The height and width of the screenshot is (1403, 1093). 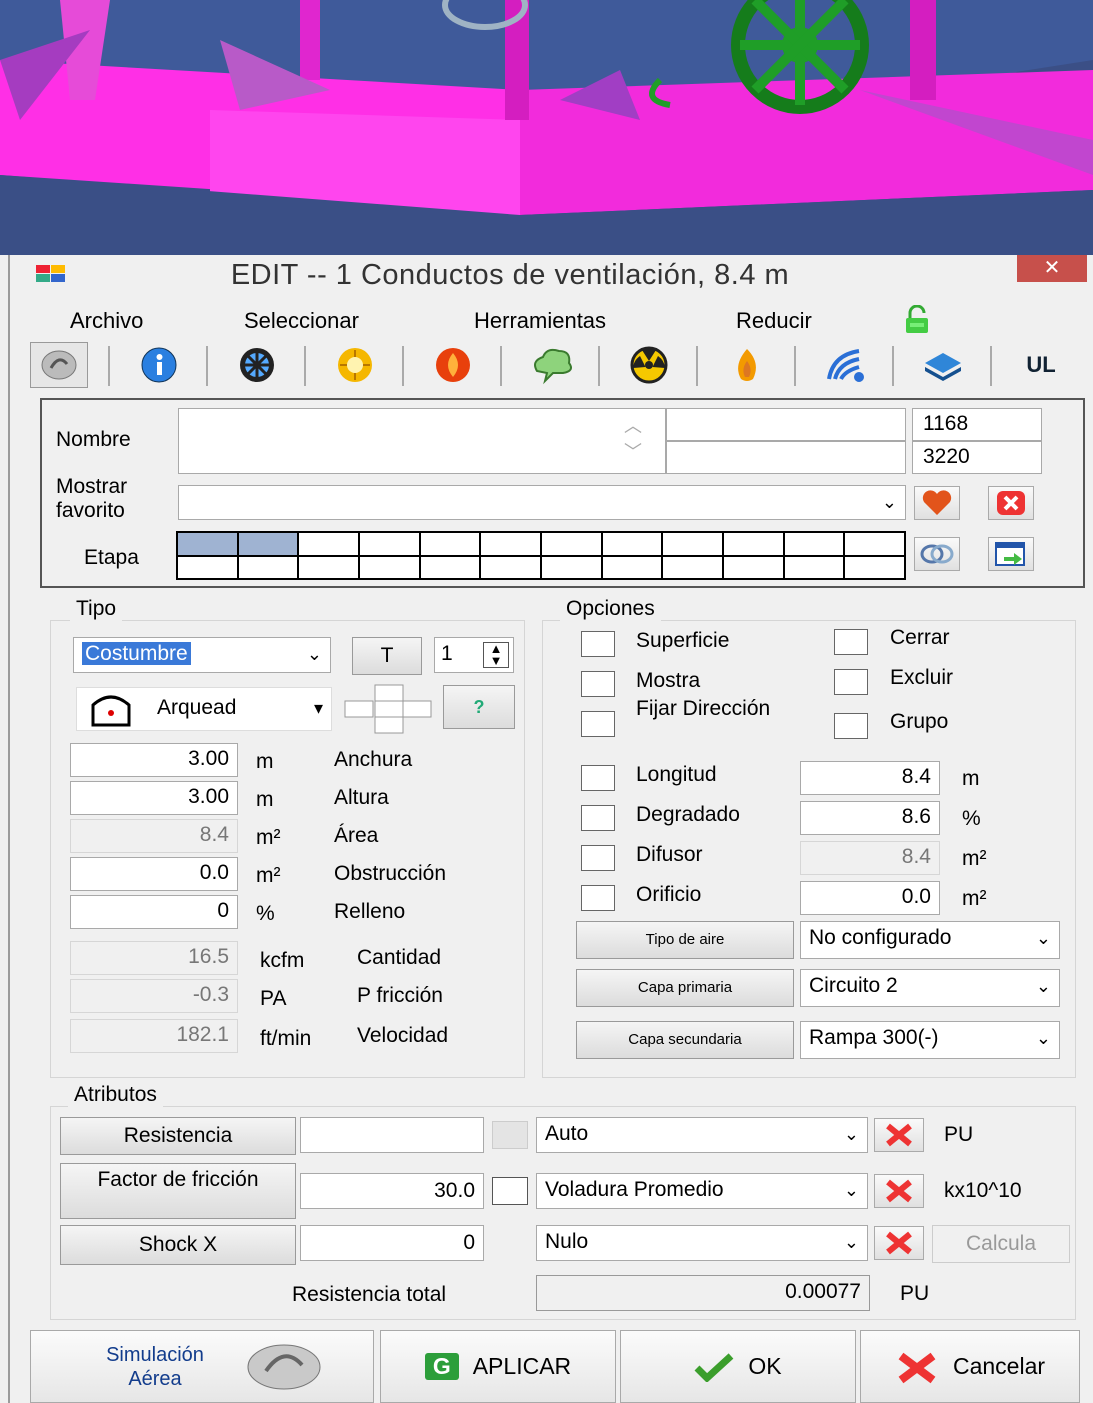 What do you see at coordinates (1011, 503) in the screenshot?
I see `delete-favorite-button` at bounding box center [1011, 503].